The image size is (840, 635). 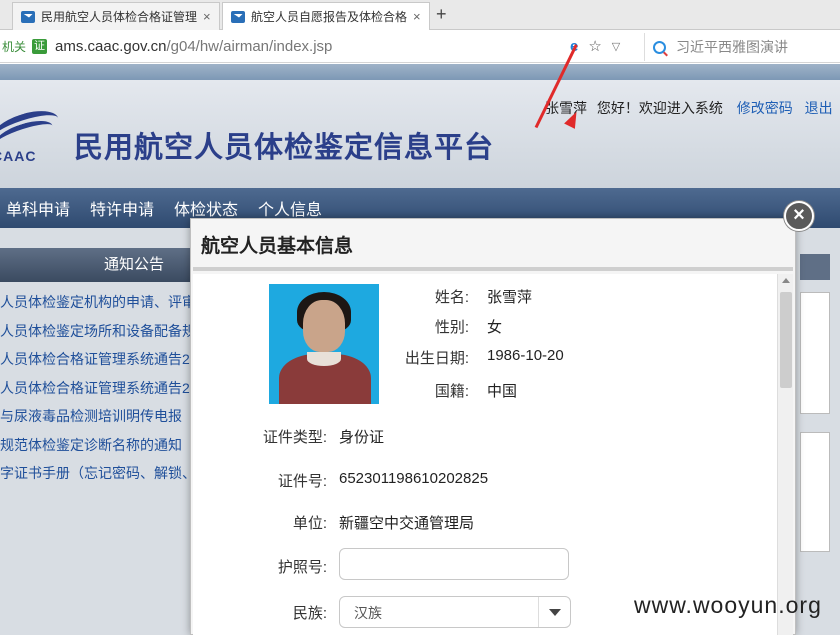 What do you see at coordinates (819, 108) in the screenshot?
I see `logout-link: 退出` at bounding box center [819, 108].